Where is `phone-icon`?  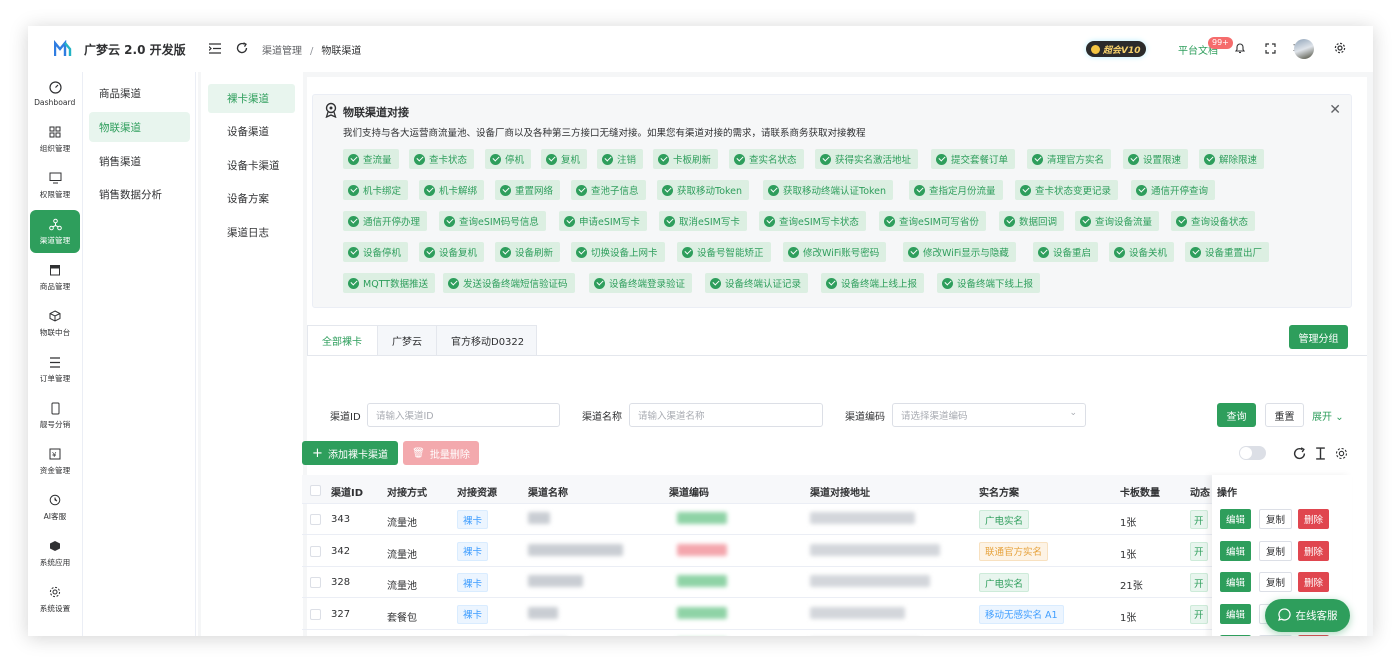 phone-icon is located at coordinates (55, 408).